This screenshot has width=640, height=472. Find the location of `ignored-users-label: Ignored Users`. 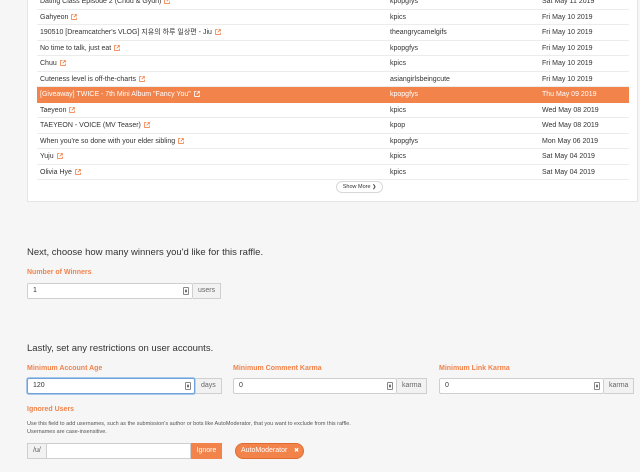

ignored-users-label: Ignored Users is located at coordinates (51, 409).